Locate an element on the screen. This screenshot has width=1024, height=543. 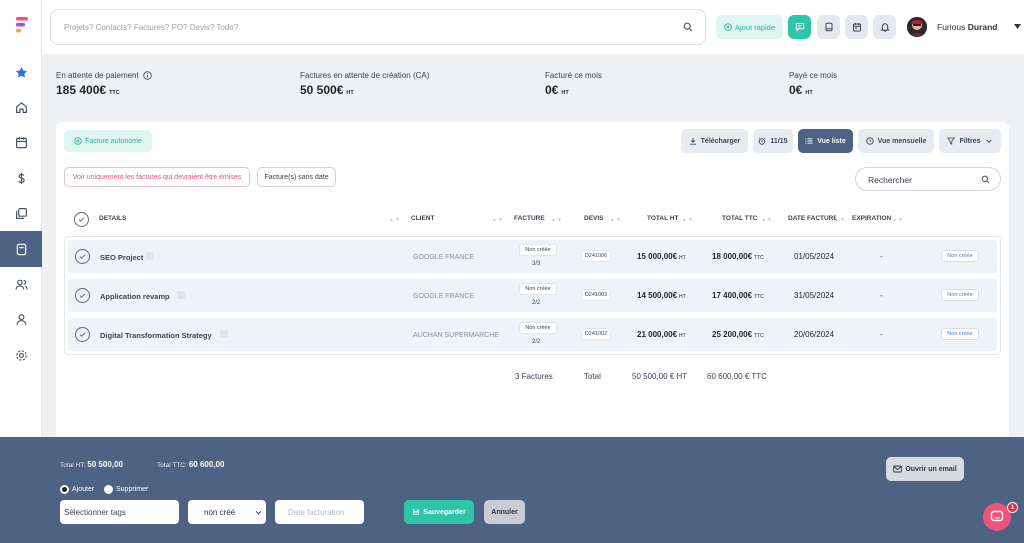
avatar-image is located at coordinates (917, 27).